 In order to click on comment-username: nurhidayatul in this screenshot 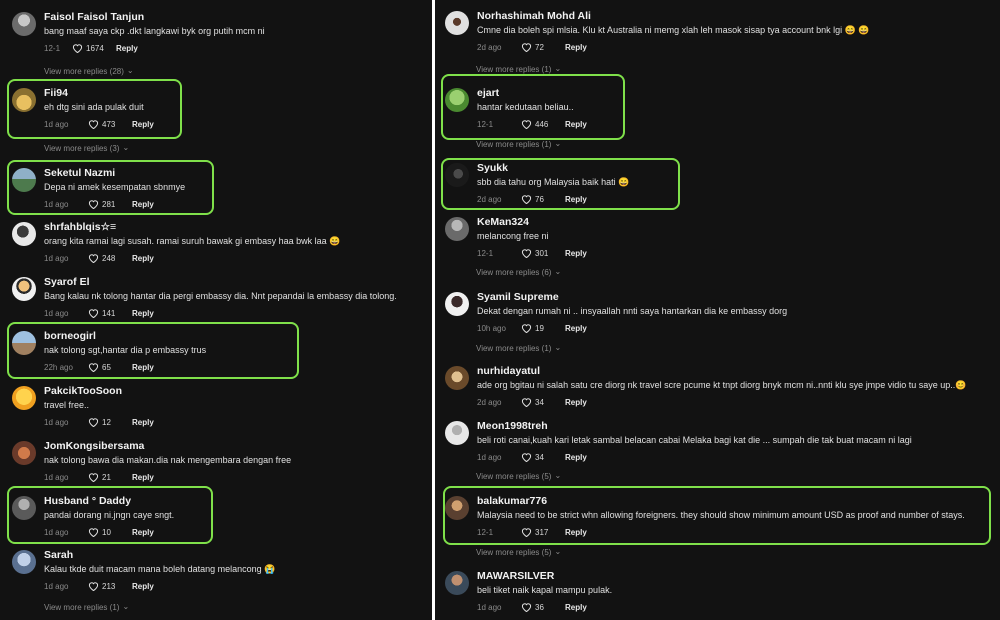, I will do `click(508, 371)`.